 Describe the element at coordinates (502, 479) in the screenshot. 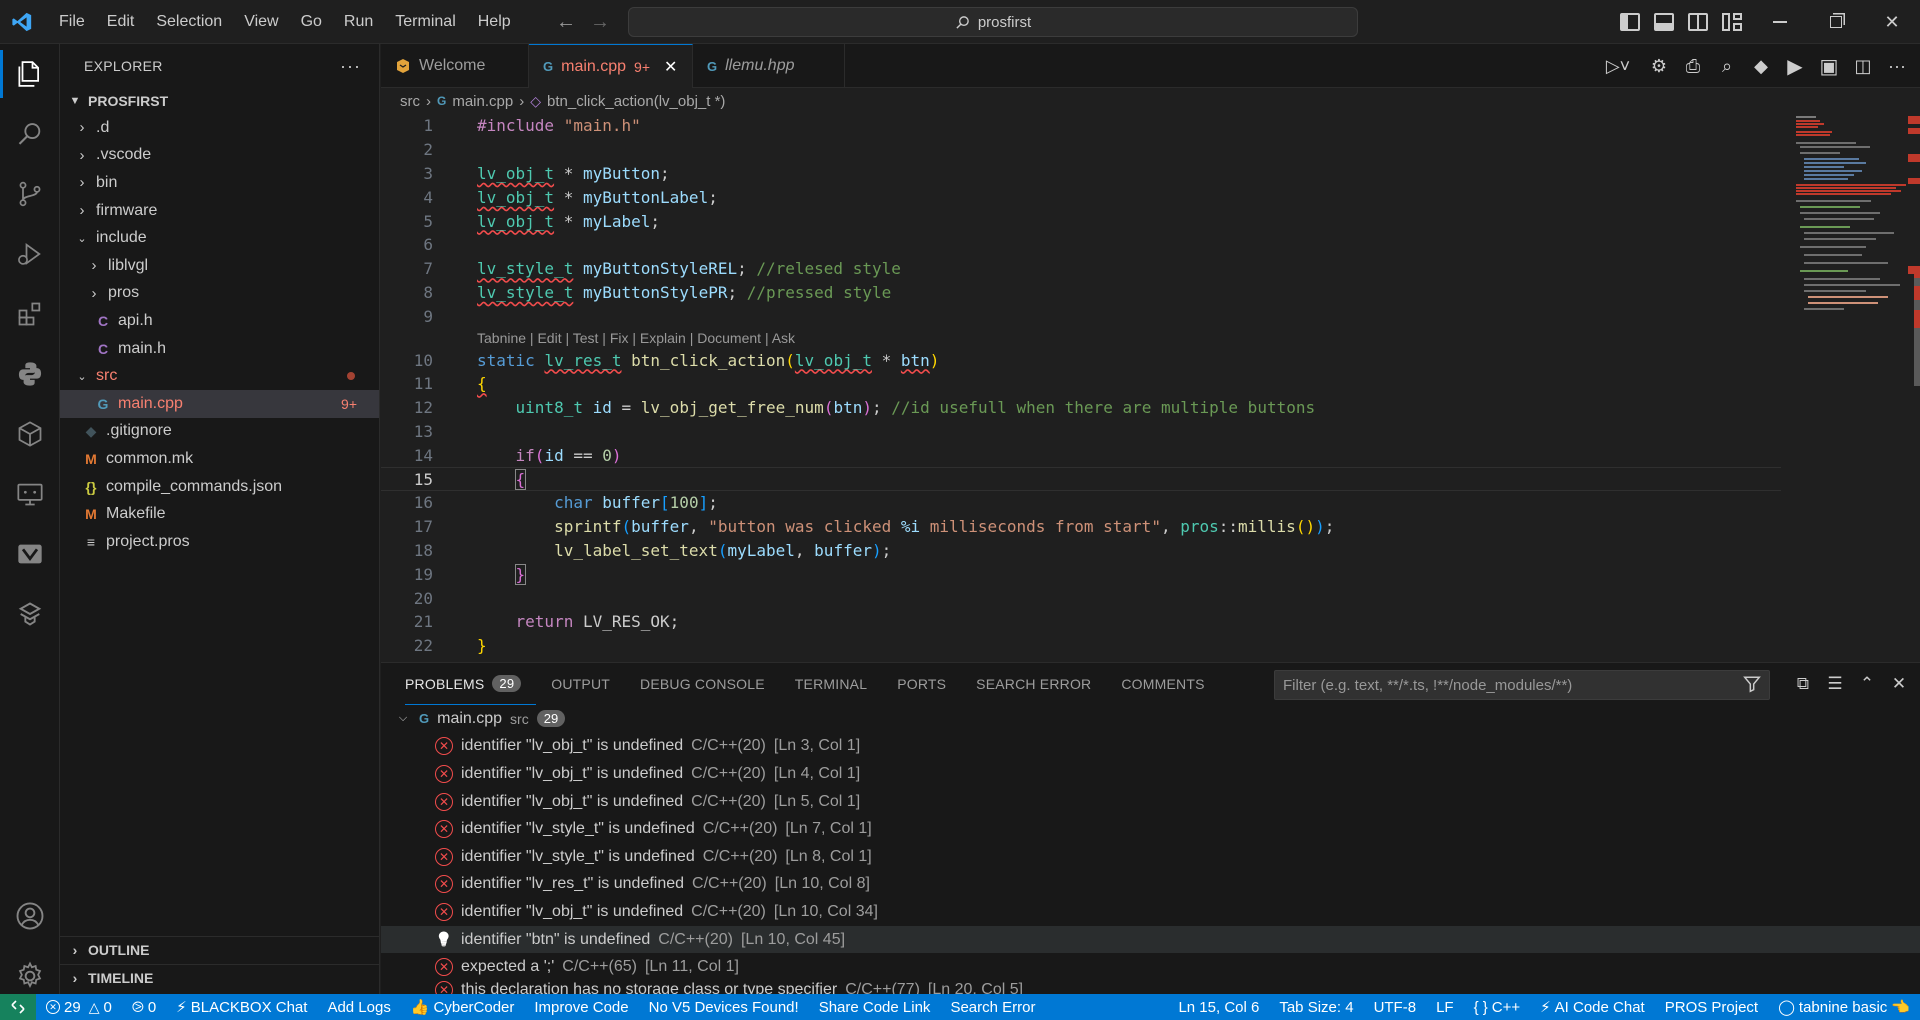

I see `code-line-current: {` at that location.